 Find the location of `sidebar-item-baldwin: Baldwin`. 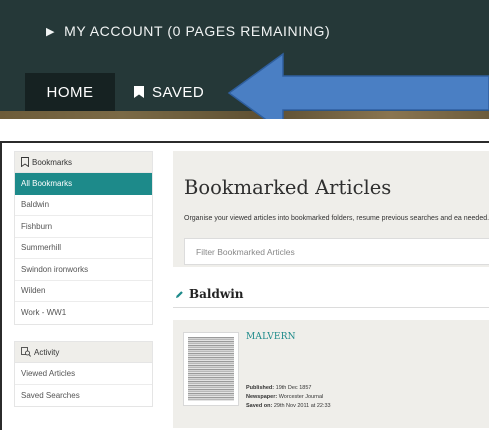

sidebar-item-baldwin: Baldwin is located at coordinates (83, 205).